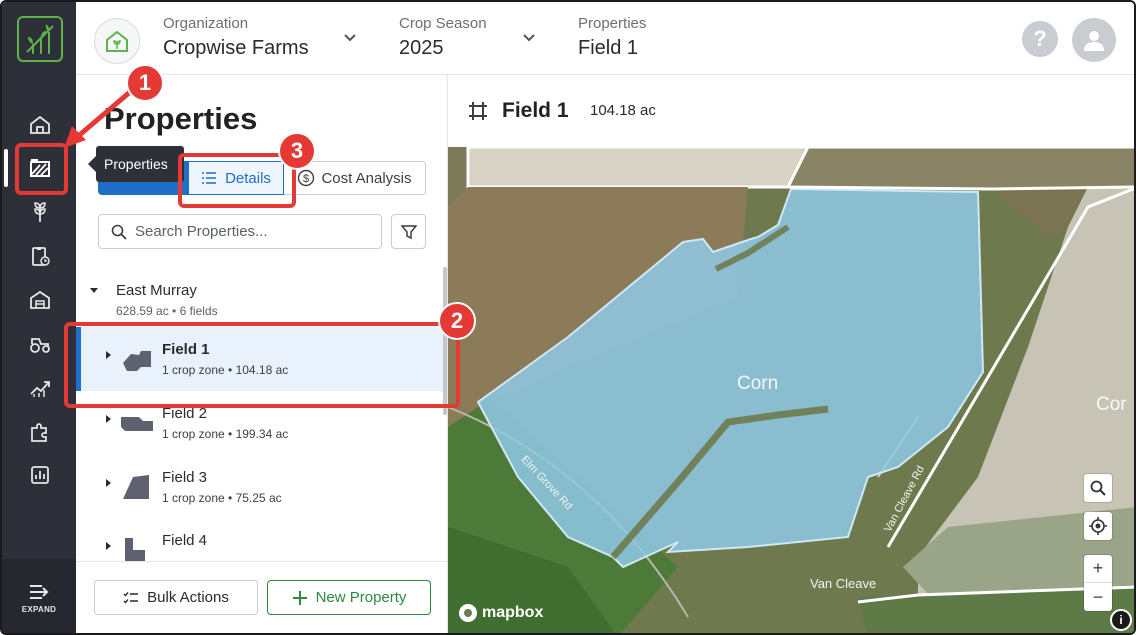 Image resolution: width=1136 pixels, height=635 pixels. What do you see at coordinates (145, 83) in the screenshot?
I see `annotation-badge-1: 1` at bounding box center [145, 83].